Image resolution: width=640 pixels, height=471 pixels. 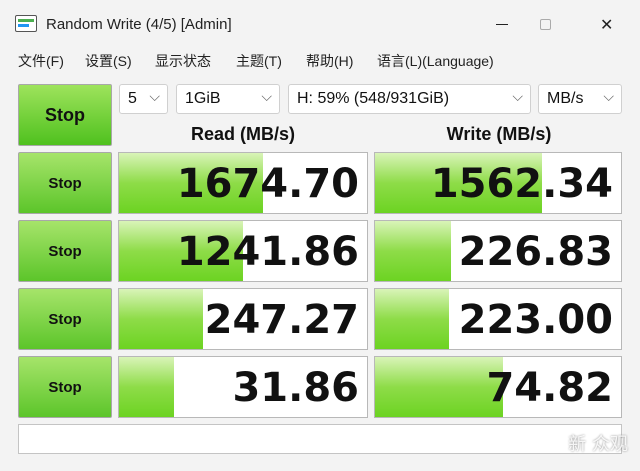 I want to click on maximize-button, so click(x=546, y=25).